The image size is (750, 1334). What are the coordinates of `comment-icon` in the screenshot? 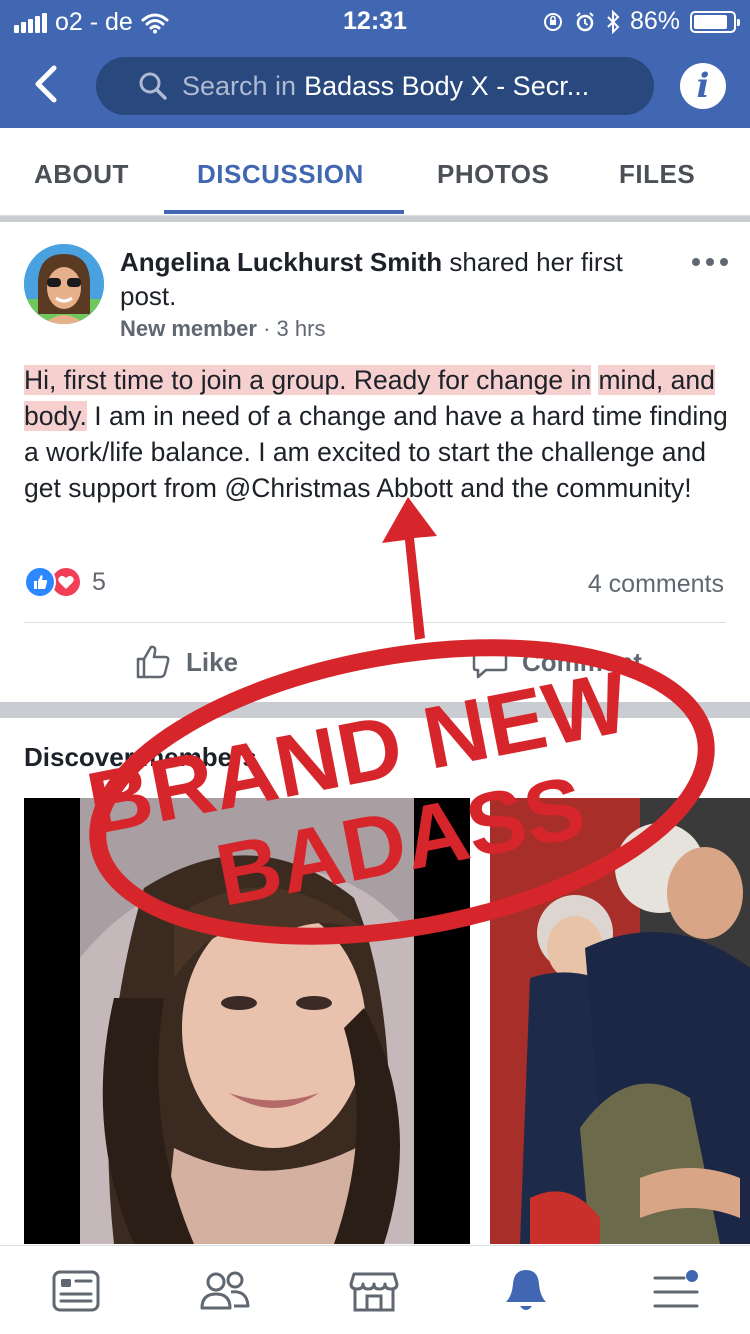 It's located at (490, 662).